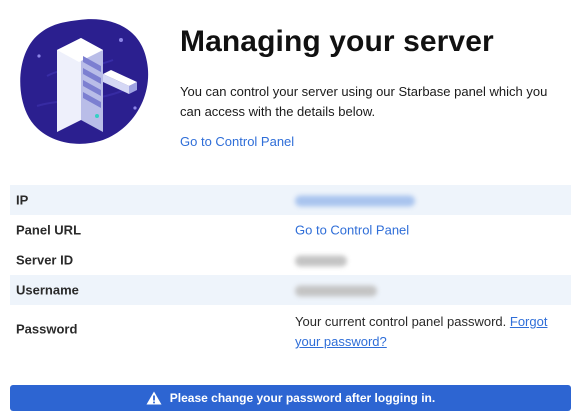 The width and height of the screenshot is (581, 415). What do you see at coordinates (47, 290) in the screenshot?
I see `detail-label-username: Username` at bounding box center [47, 290].